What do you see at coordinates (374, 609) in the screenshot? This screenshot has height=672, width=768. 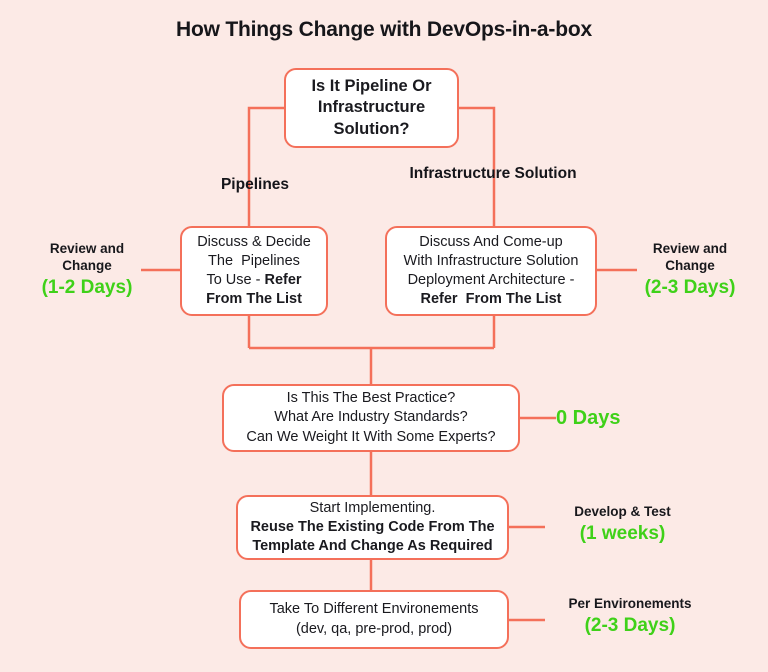 I see `node-environments-line1: Take To Different Environements` at bounding box center [374, 609].